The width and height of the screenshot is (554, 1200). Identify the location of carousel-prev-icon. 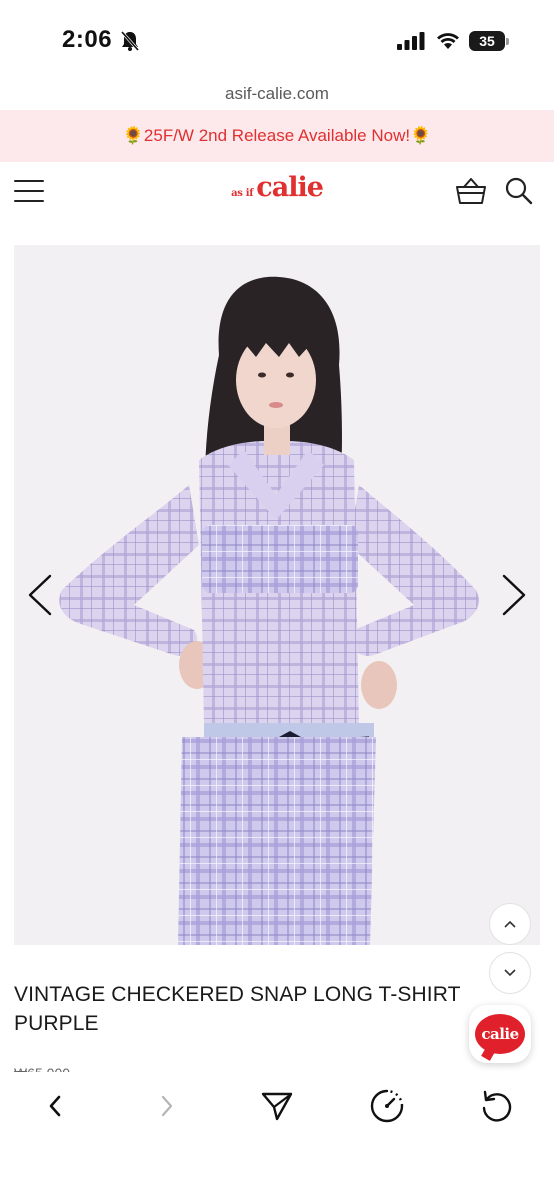
(42, 595).